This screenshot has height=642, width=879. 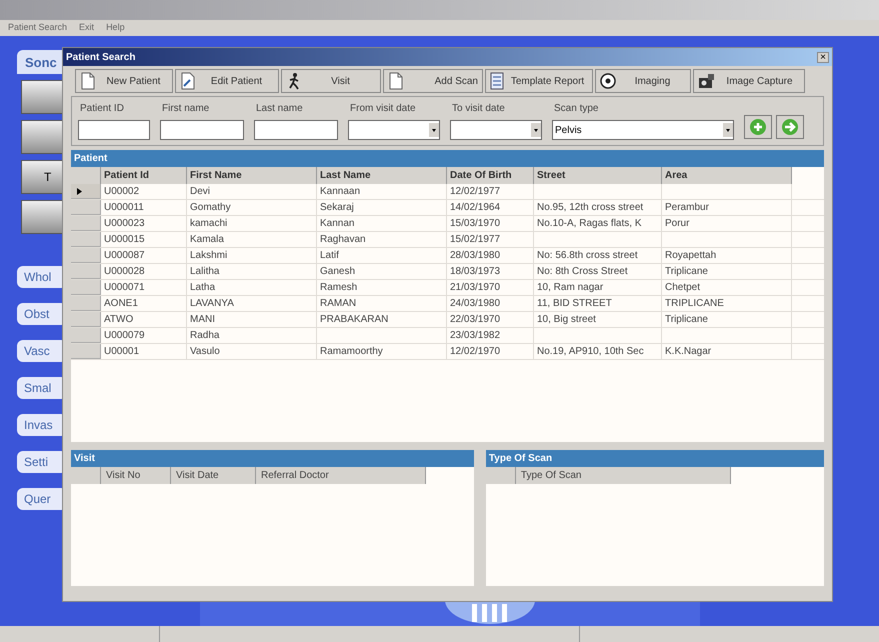 I want to click on menu-item: Help, so click(x=115, y=28).